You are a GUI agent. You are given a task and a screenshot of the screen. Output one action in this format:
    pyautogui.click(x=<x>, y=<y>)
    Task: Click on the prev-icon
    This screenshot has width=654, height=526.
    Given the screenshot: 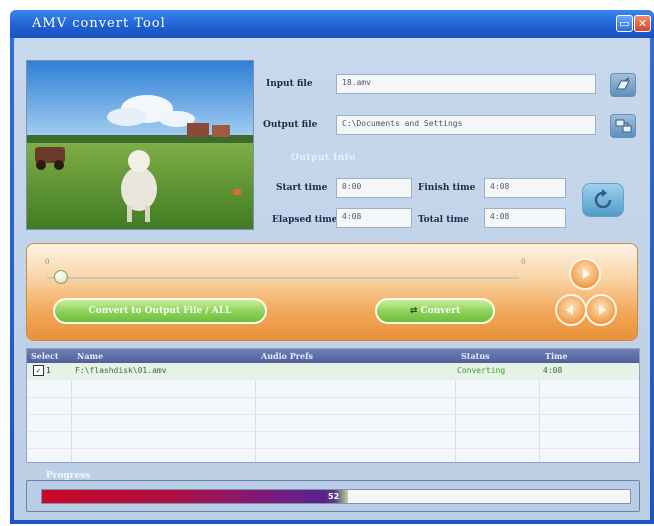 What is the action you would take?
    pyautogui.click(x=569, y=310)
    